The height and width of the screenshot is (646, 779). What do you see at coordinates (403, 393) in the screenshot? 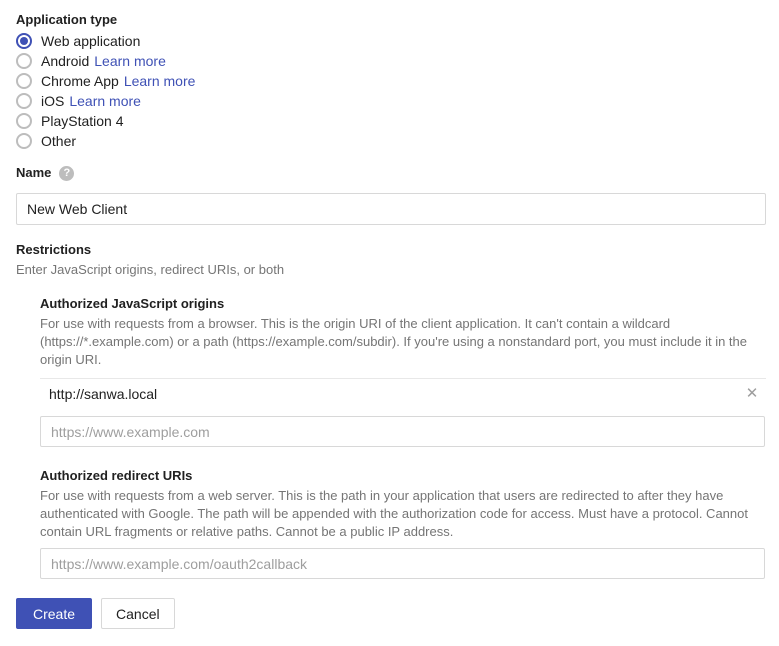
I see `javascript-origin-entry-row: http://sanwa.local ✕` at bounding box center [403, 393].